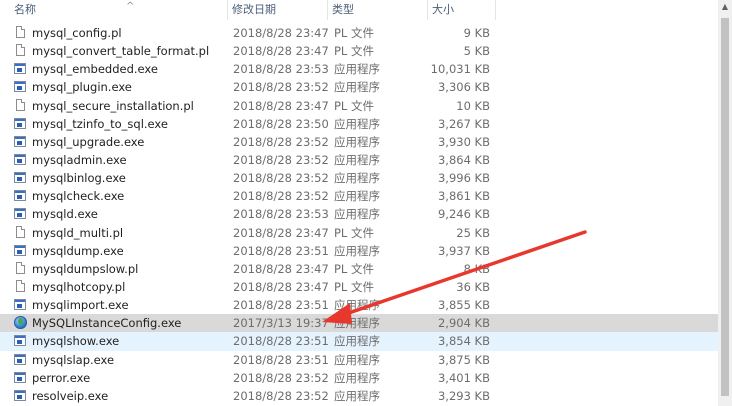 The image size is (732, 406). I want to click on file-row: mysqldumpslow.pl 2018/8/28 23:47 PL 文件 8 KB, so click(359, 269).